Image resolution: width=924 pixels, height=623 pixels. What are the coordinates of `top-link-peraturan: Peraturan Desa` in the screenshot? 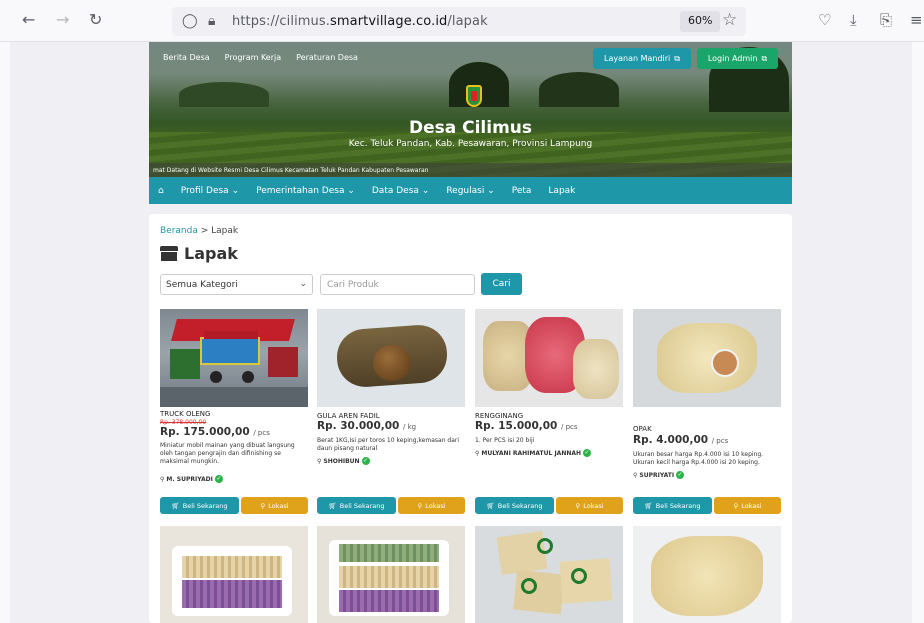 It's located at (327, 57).